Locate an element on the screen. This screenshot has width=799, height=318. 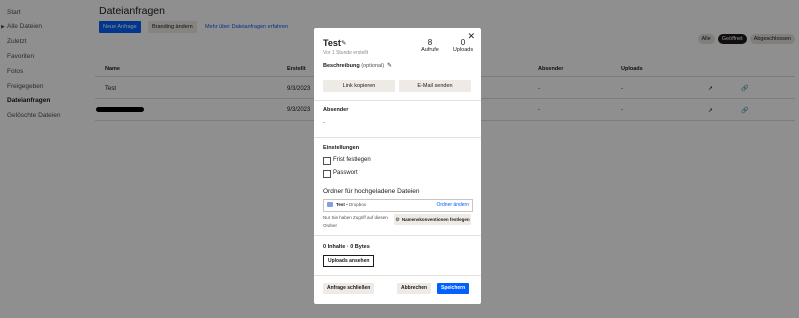
folder-icon is located at coordinates (330, 204).